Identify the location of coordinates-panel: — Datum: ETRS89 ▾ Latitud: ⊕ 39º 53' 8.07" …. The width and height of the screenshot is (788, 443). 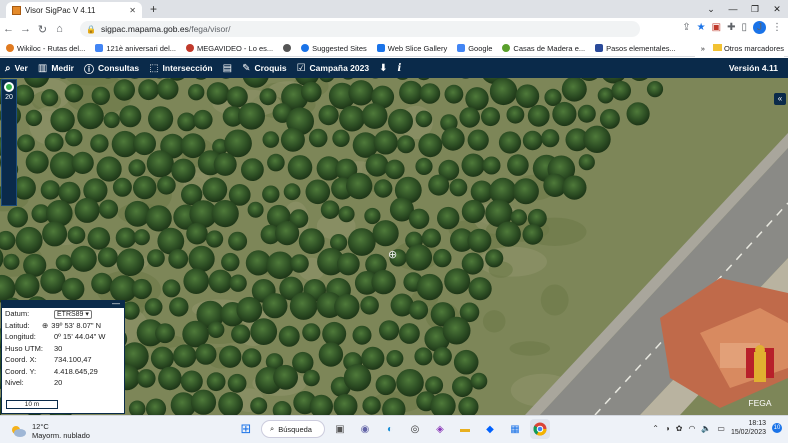
(63, 356).